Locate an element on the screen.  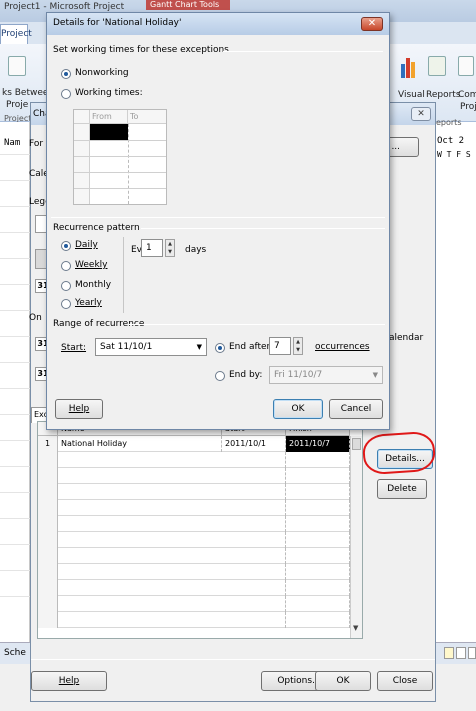
help-button-label: Help is located at coordinates (69, 681).